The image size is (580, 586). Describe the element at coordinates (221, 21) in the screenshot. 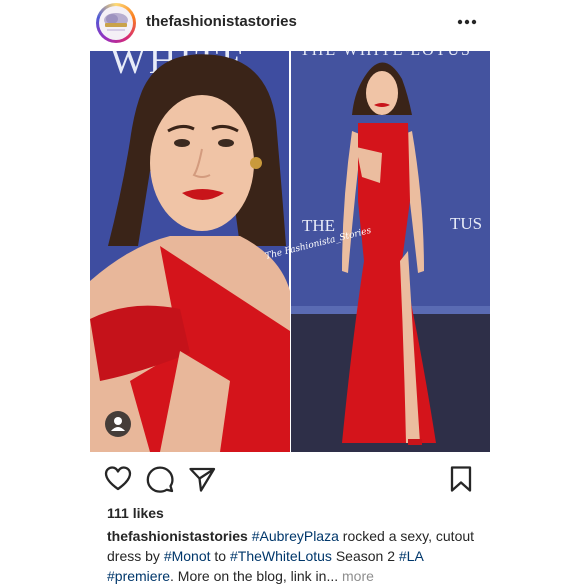

I see `post-username: thefashionistastories` at that location.